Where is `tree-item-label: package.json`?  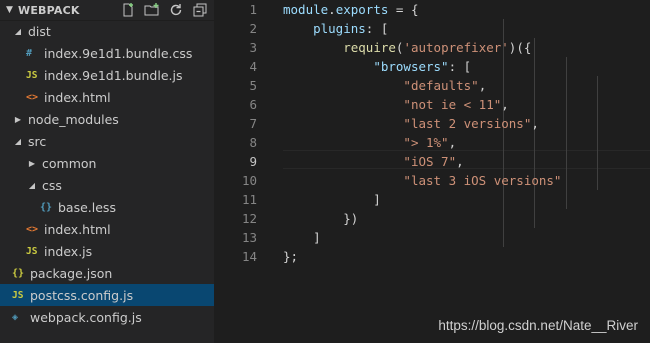 tree-item-label: package.json is located at coordinates (71, 273).